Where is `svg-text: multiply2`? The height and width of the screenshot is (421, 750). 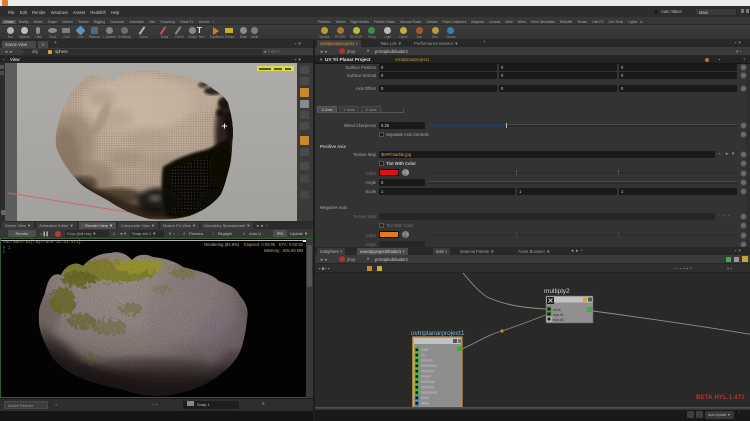
svg-text: multiply2 is located at coordinates (557, 291).